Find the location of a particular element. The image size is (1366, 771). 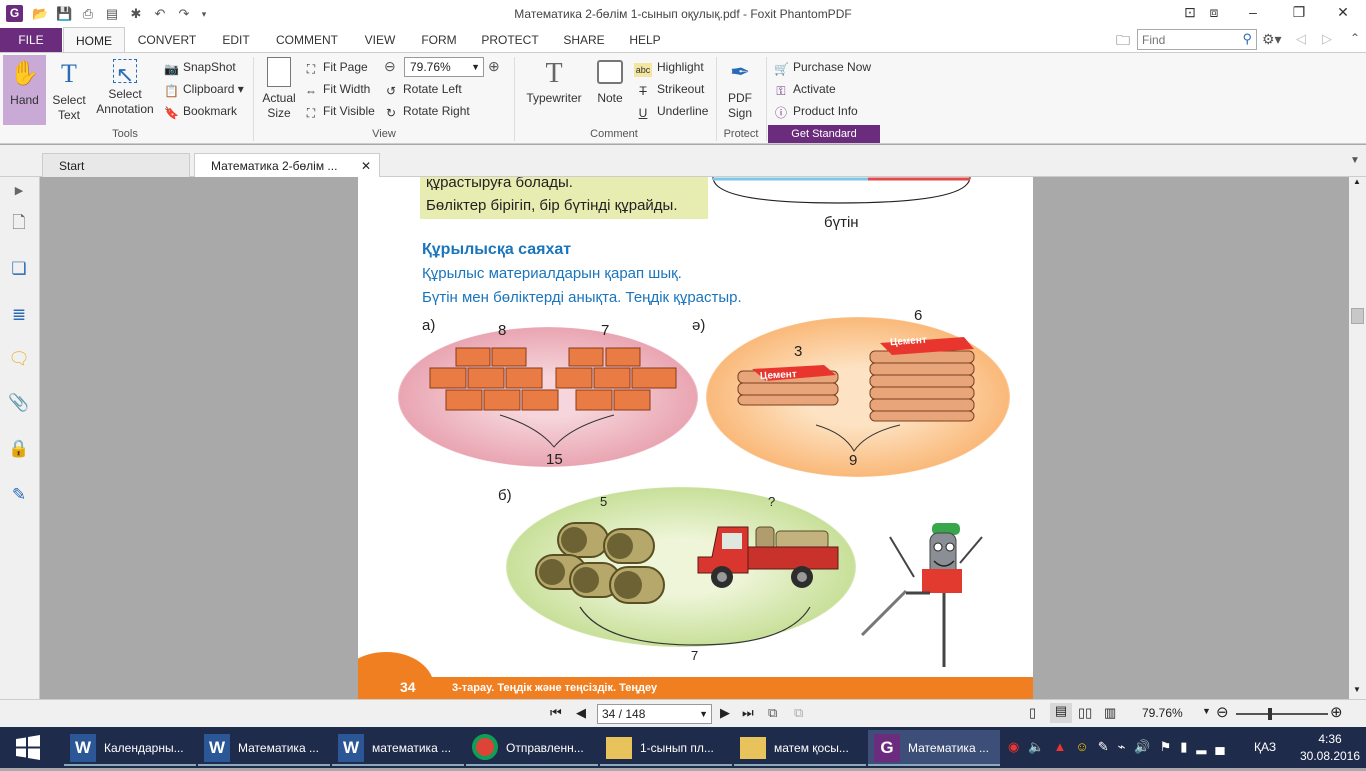

back-arrow-icon: ◁ is located at coordinates (1301, 39).